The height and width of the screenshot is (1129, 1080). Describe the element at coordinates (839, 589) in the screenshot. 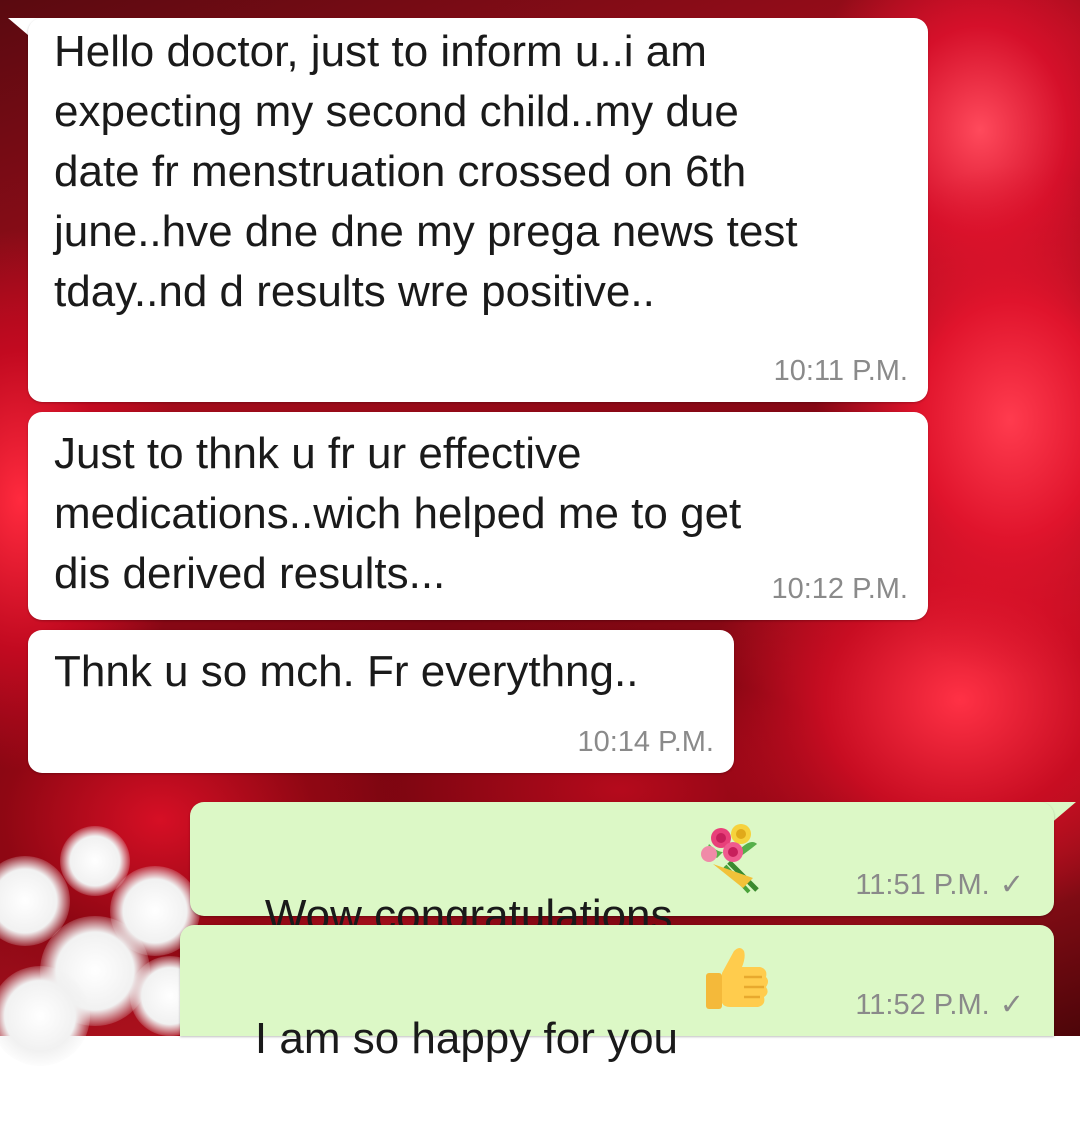

I see `message-timestamp: 10:12 P.M.` at that location.